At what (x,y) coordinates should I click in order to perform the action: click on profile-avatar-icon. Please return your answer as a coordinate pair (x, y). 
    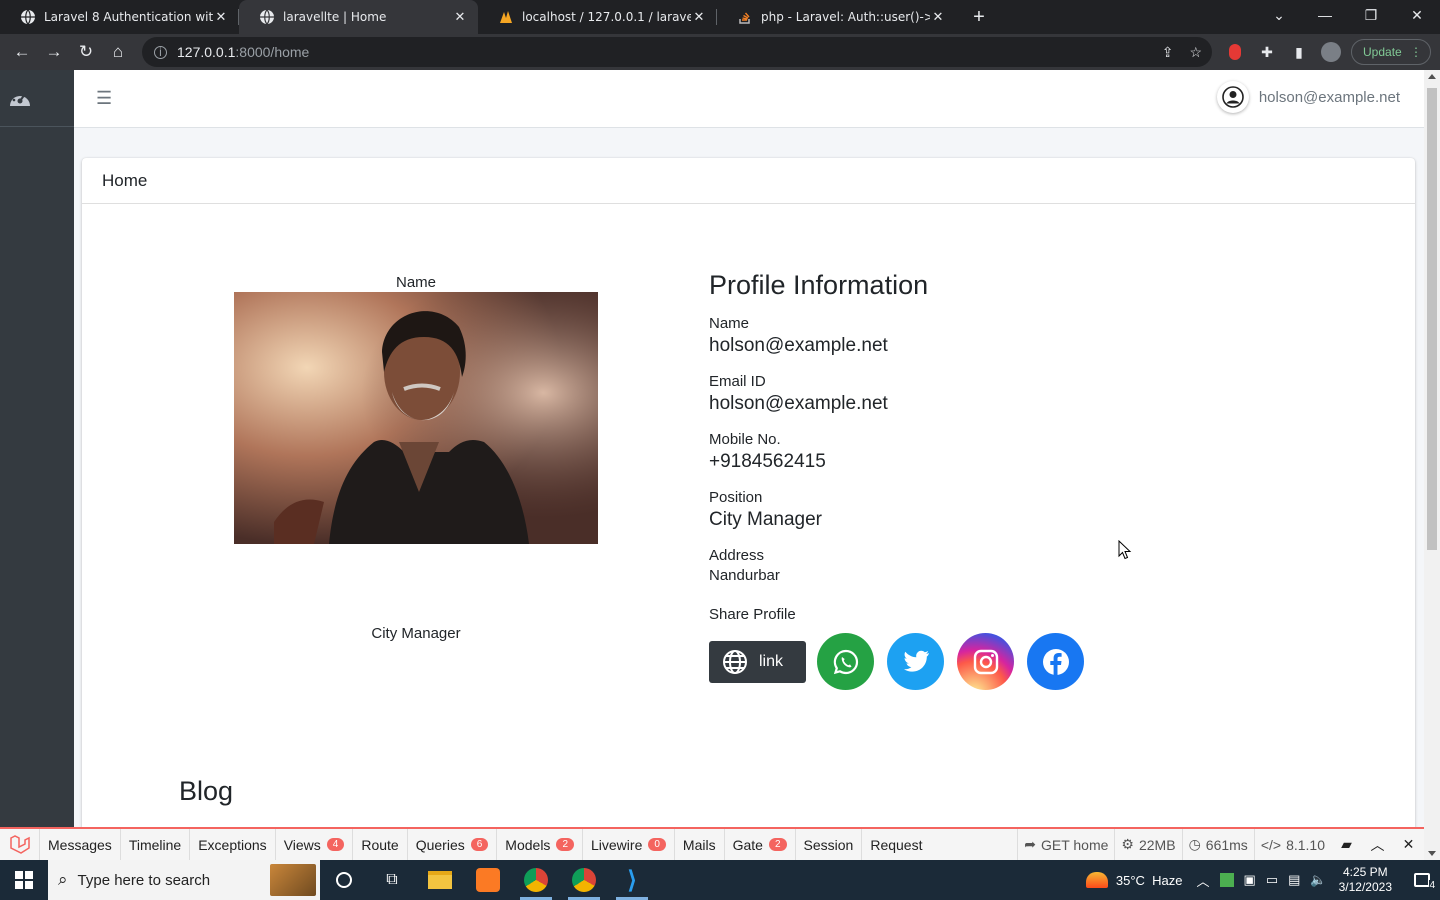
    Looking at the image, I should click on (1331, 52).